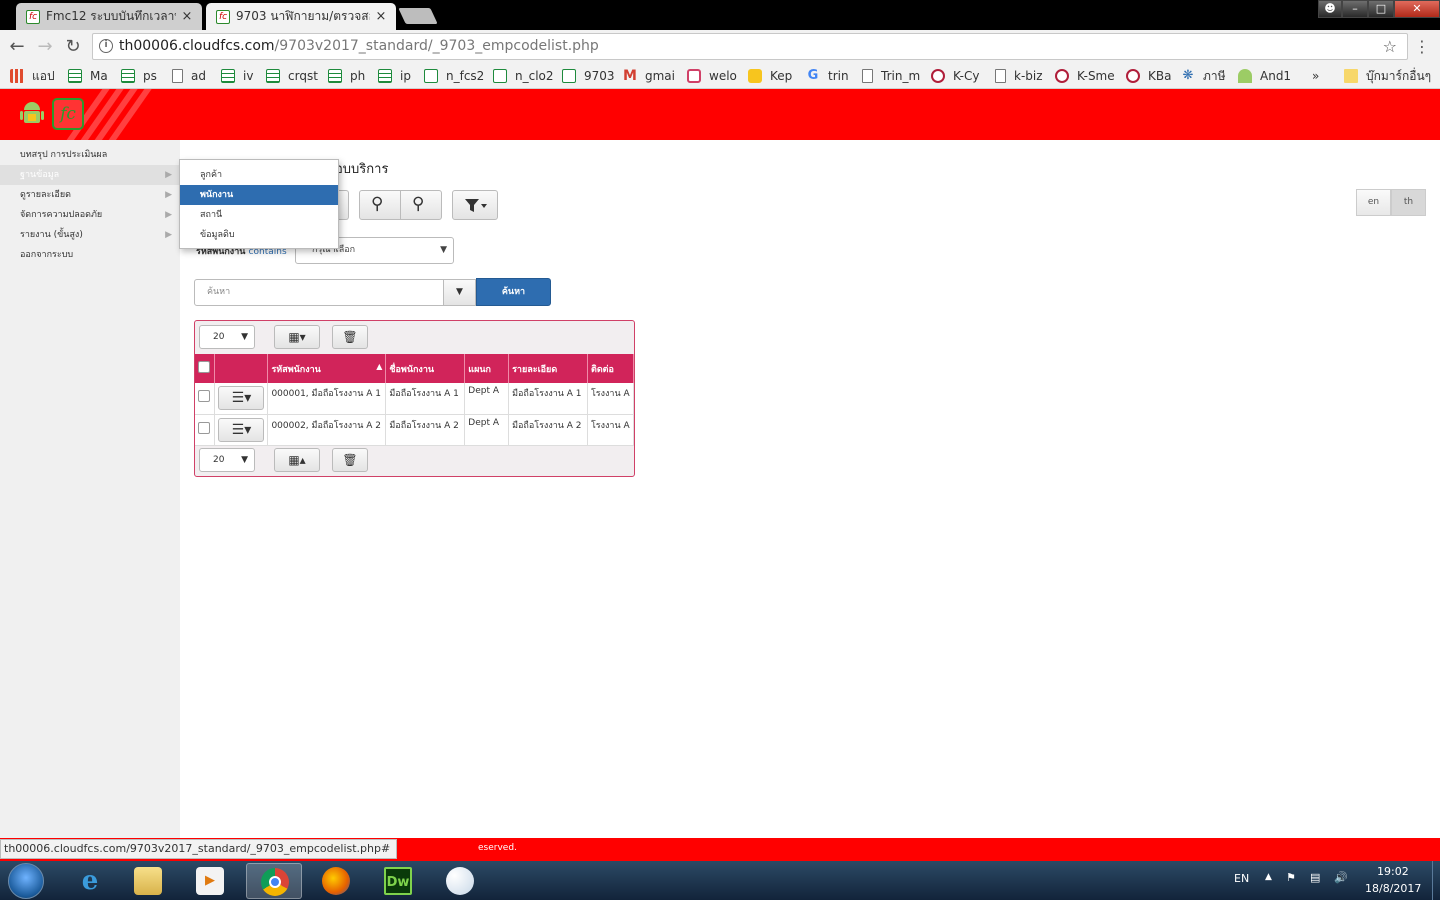  Describe the element at coordinates (1422, 47) in the screenshot. I see `chrome-menu-icon: ⋮` at that location.